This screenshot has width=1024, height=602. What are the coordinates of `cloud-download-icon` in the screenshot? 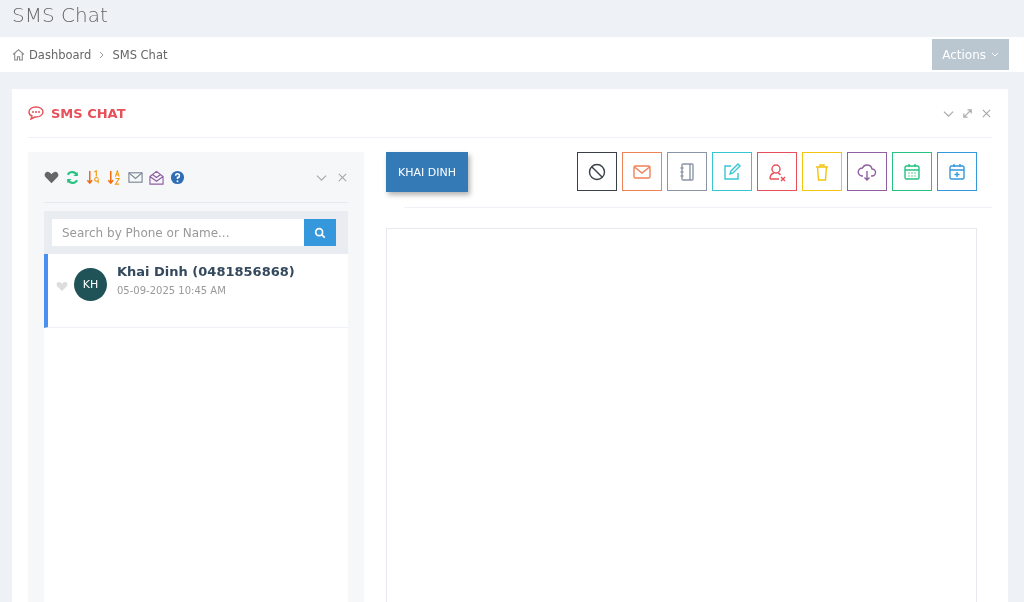 It's located at (867, 171).